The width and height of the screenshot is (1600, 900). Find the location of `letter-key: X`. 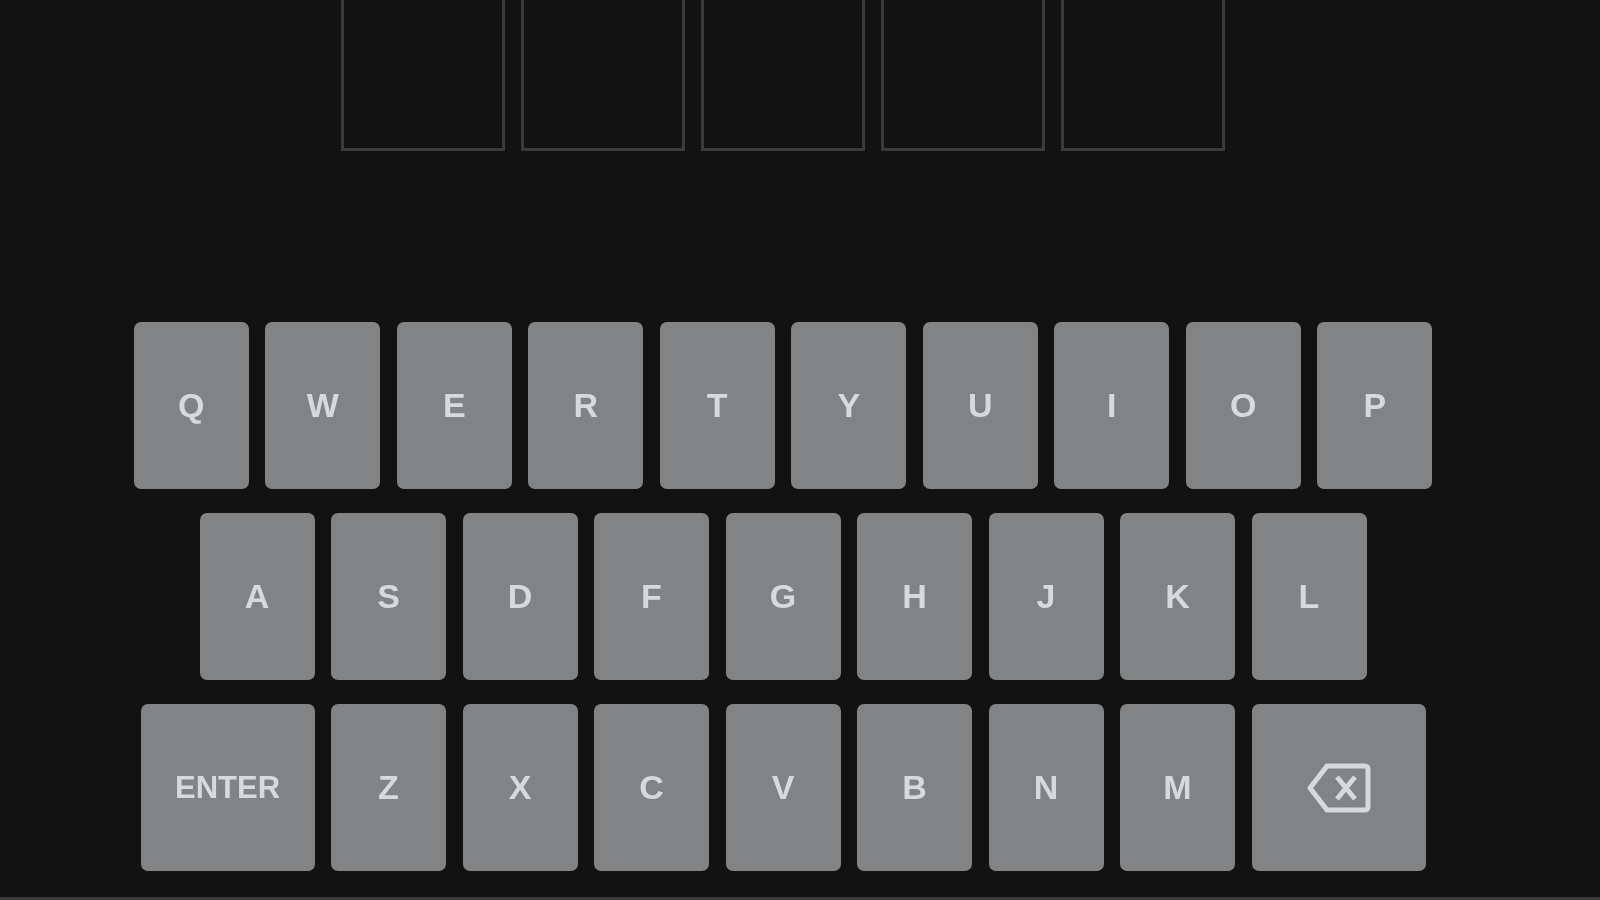

letter-key: X is located at coordinates (520, 787).